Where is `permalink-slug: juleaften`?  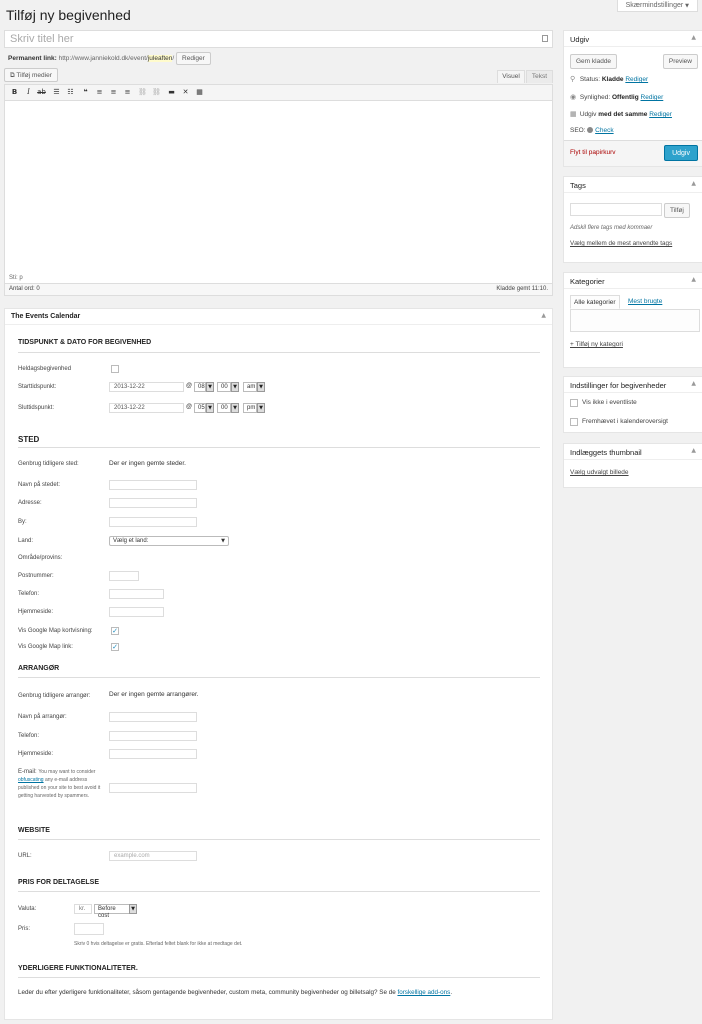
permalink-slug: juleaften is located at coordinates (160, 58).